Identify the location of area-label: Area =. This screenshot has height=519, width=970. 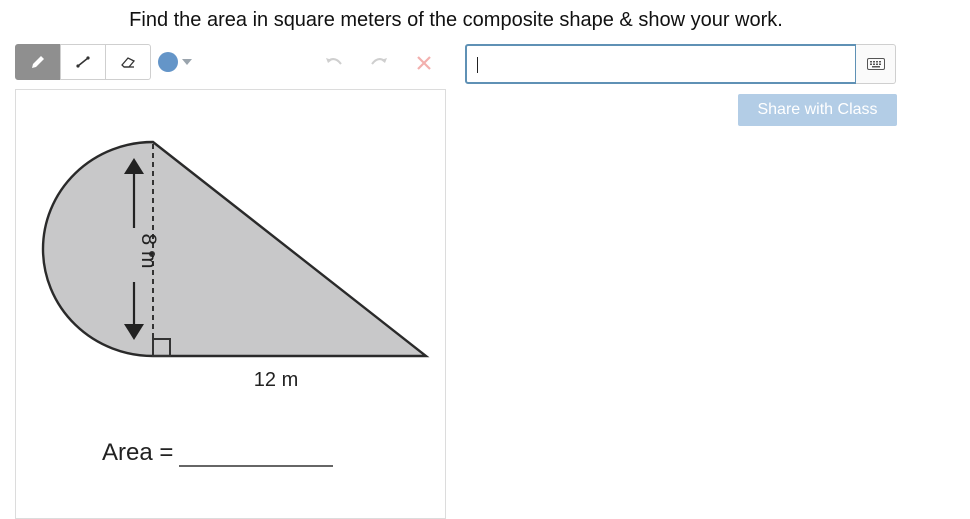
(137, 452).